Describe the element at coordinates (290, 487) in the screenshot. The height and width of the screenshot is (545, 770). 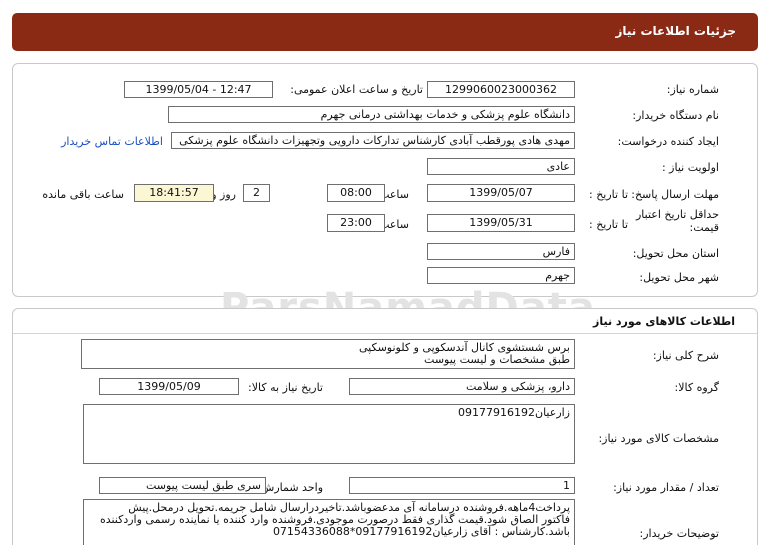
I see `unit-label: واحد شمارش:` at that location.